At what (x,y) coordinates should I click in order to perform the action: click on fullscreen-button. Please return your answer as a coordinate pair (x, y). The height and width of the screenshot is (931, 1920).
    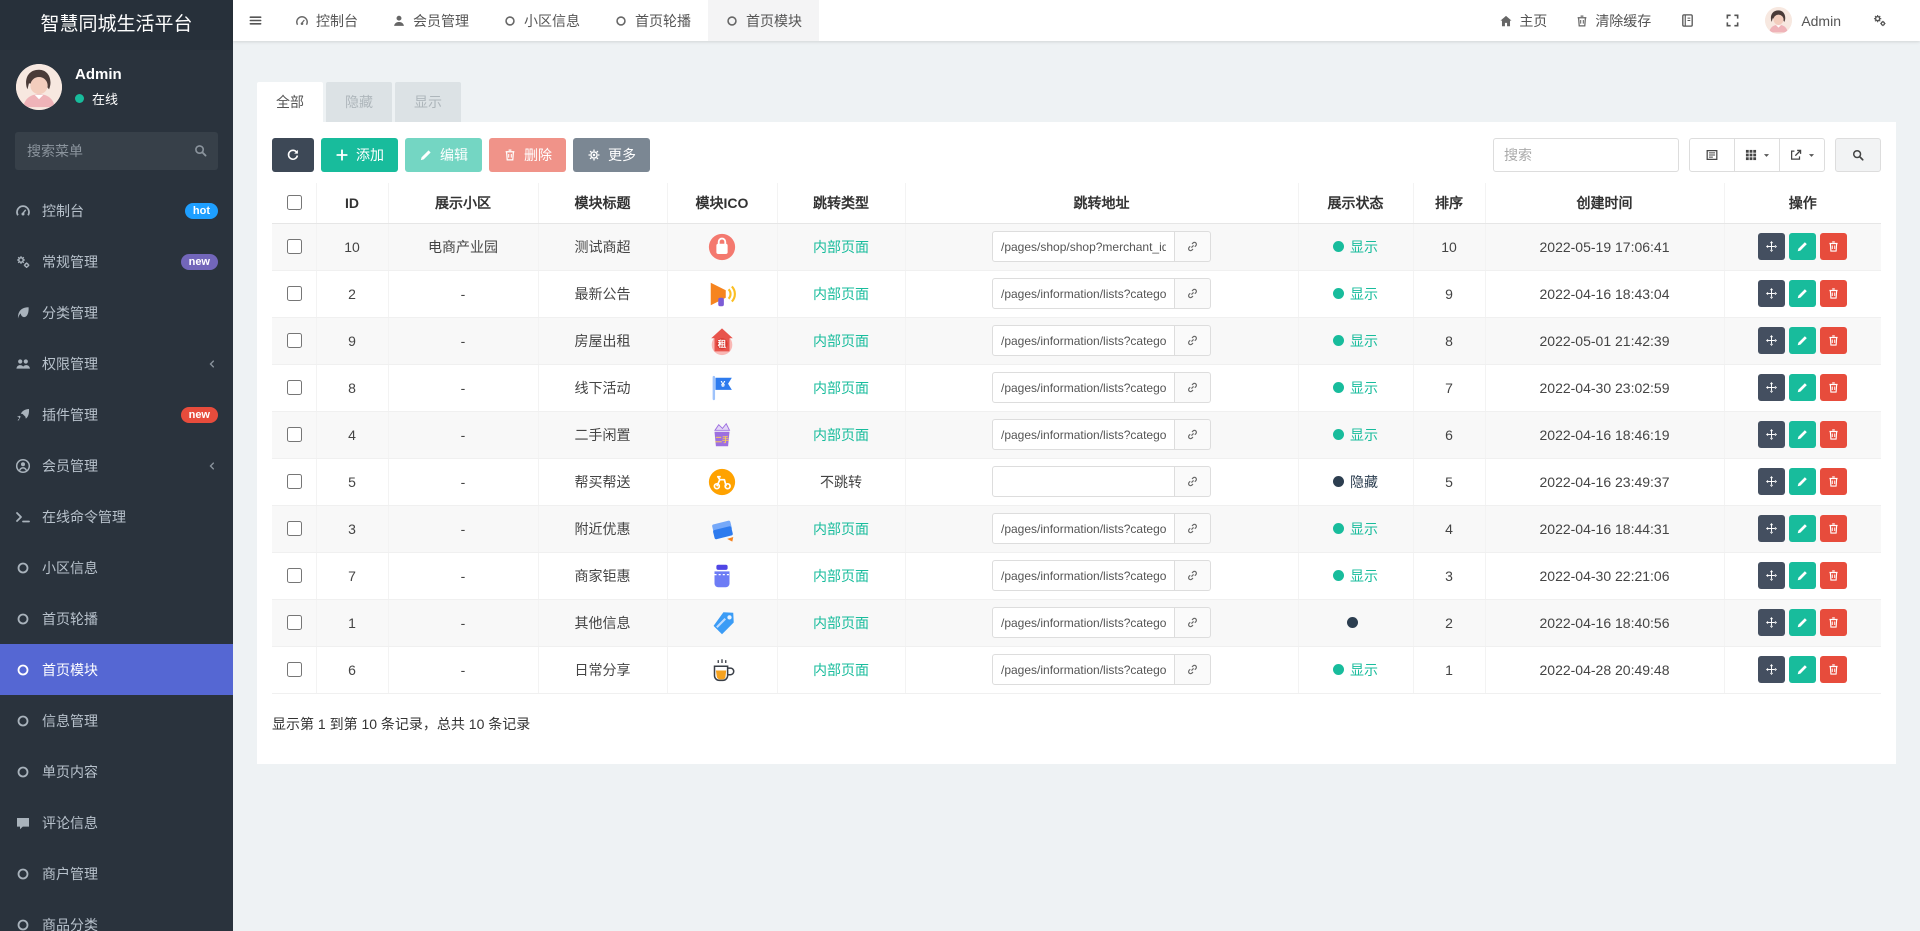
    Looking at the image, I should click on (1732, 20).